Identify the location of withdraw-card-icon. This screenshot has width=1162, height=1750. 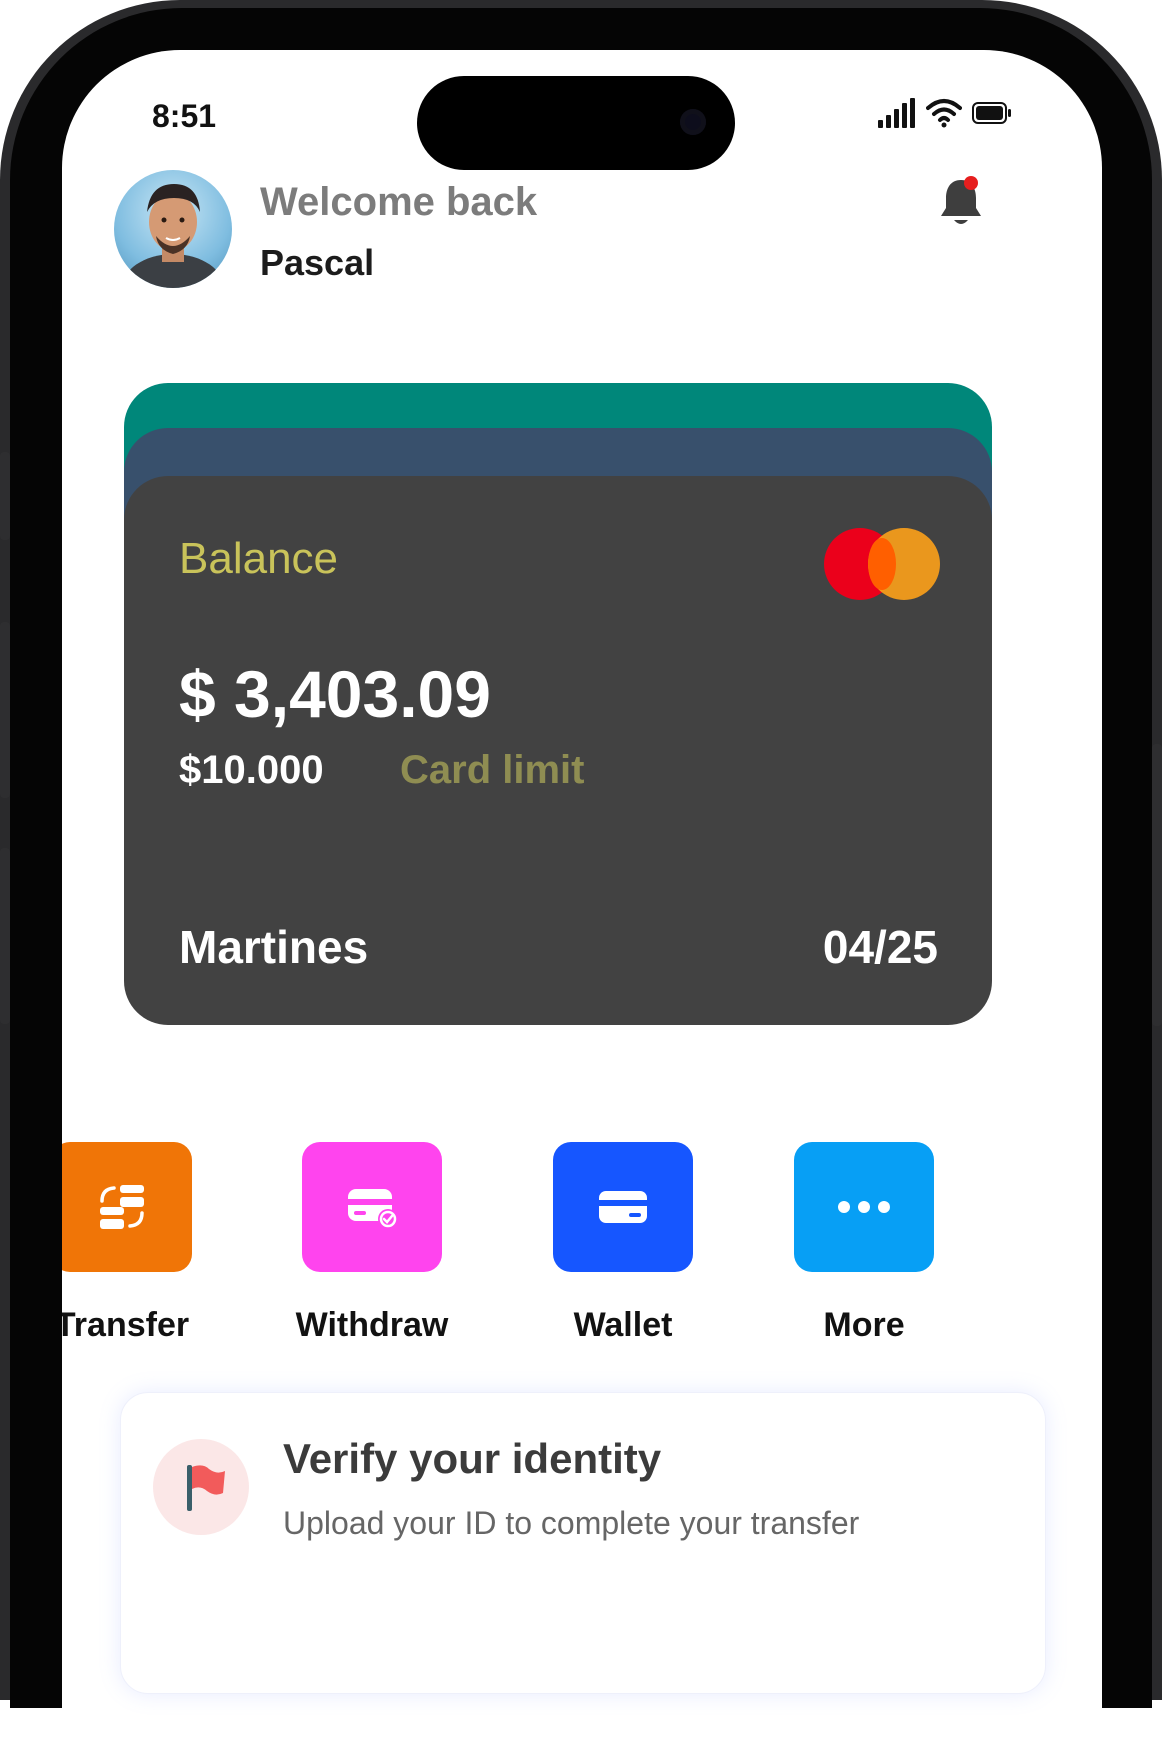
(373, 1209).